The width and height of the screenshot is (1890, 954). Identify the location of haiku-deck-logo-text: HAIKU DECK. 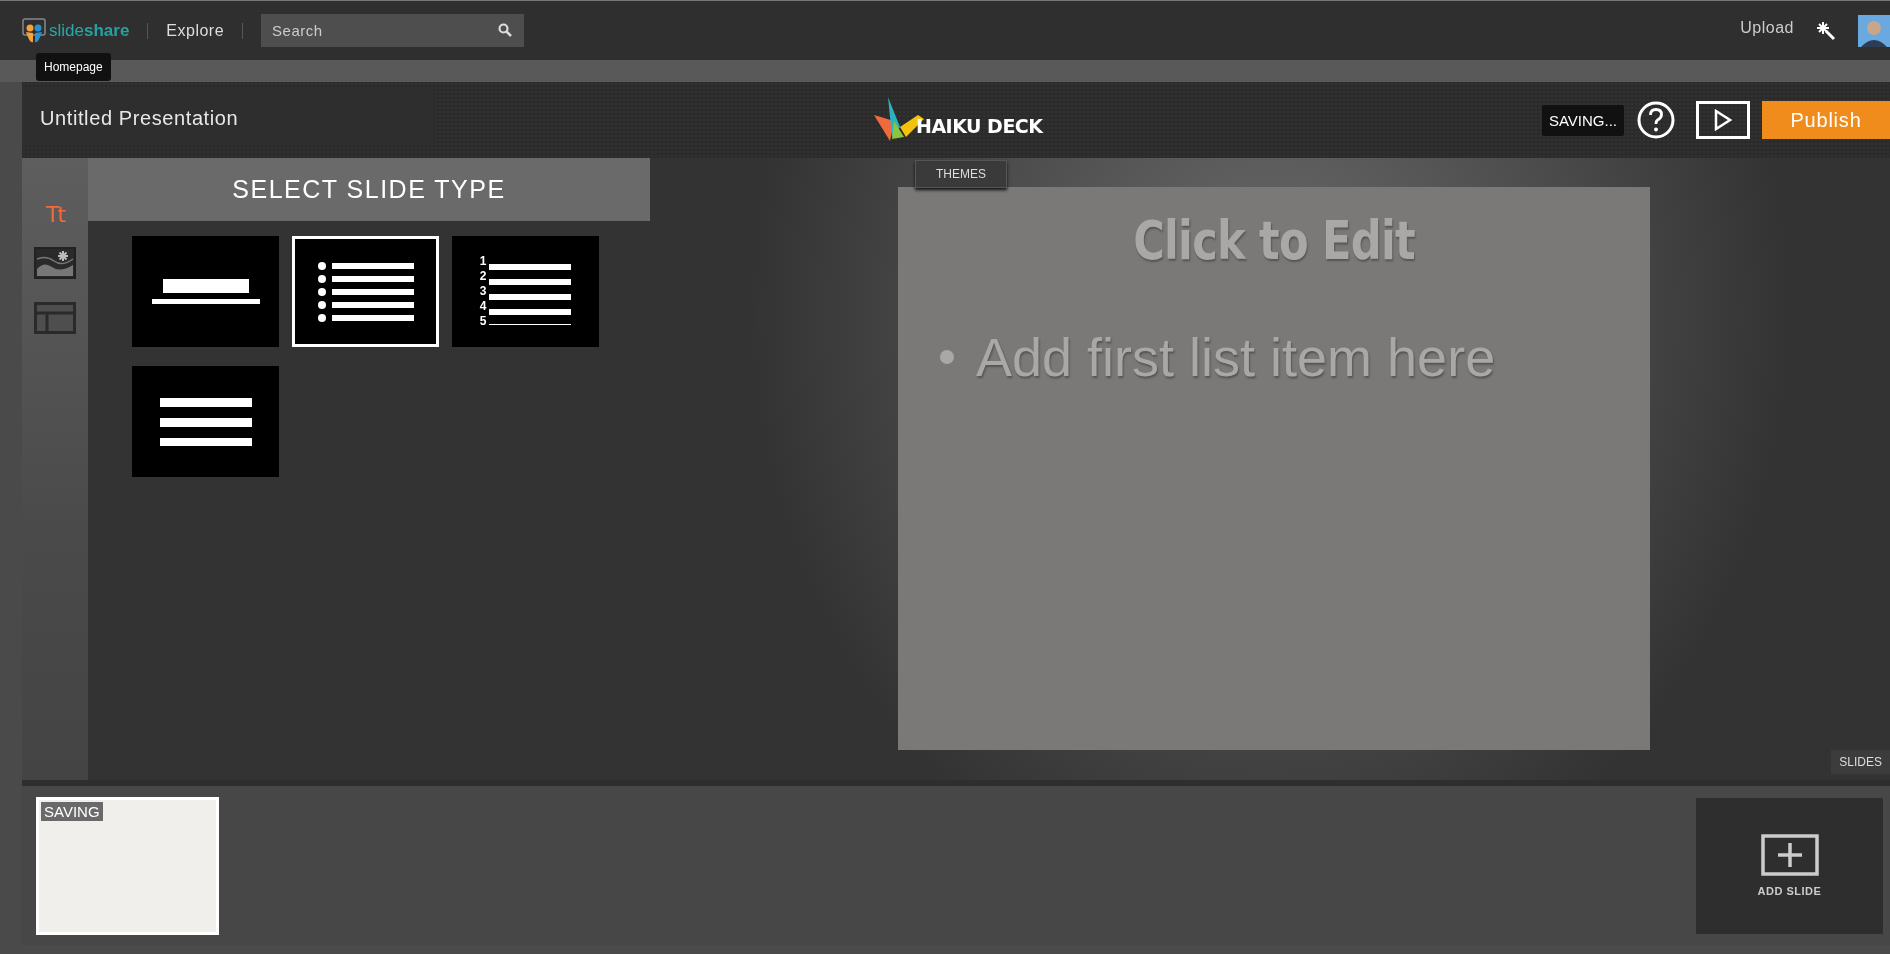
(979, 126).